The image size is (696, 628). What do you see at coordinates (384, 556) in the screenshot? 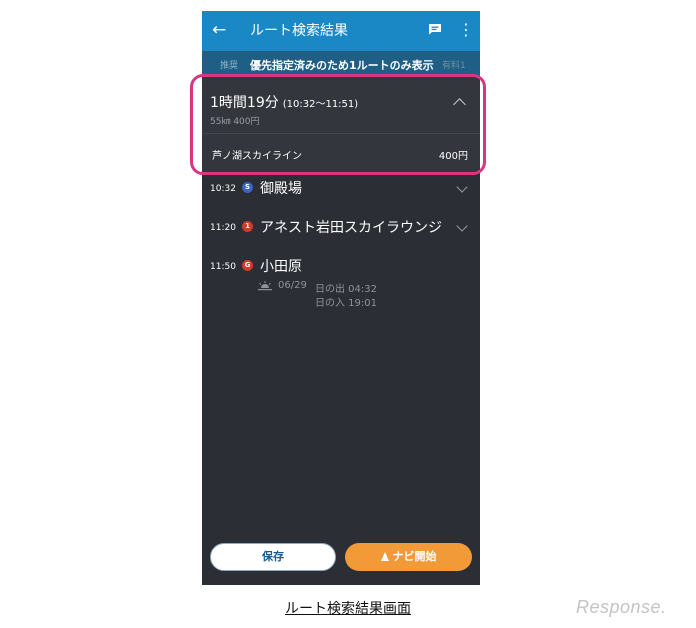
I see `navigation-arrow-icon` at bounding box center [384, 556].